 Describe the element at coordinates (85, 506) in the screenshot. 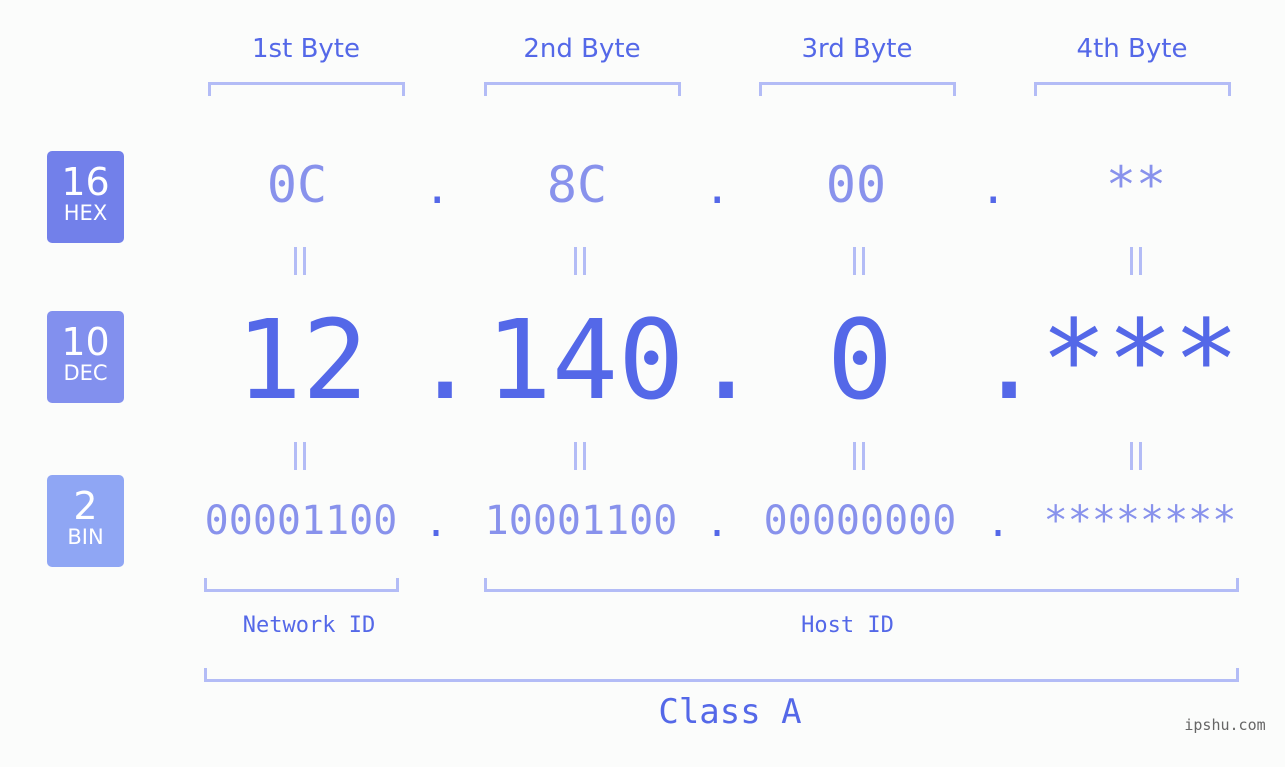

I see `bin-badge-number: 2` at that location.